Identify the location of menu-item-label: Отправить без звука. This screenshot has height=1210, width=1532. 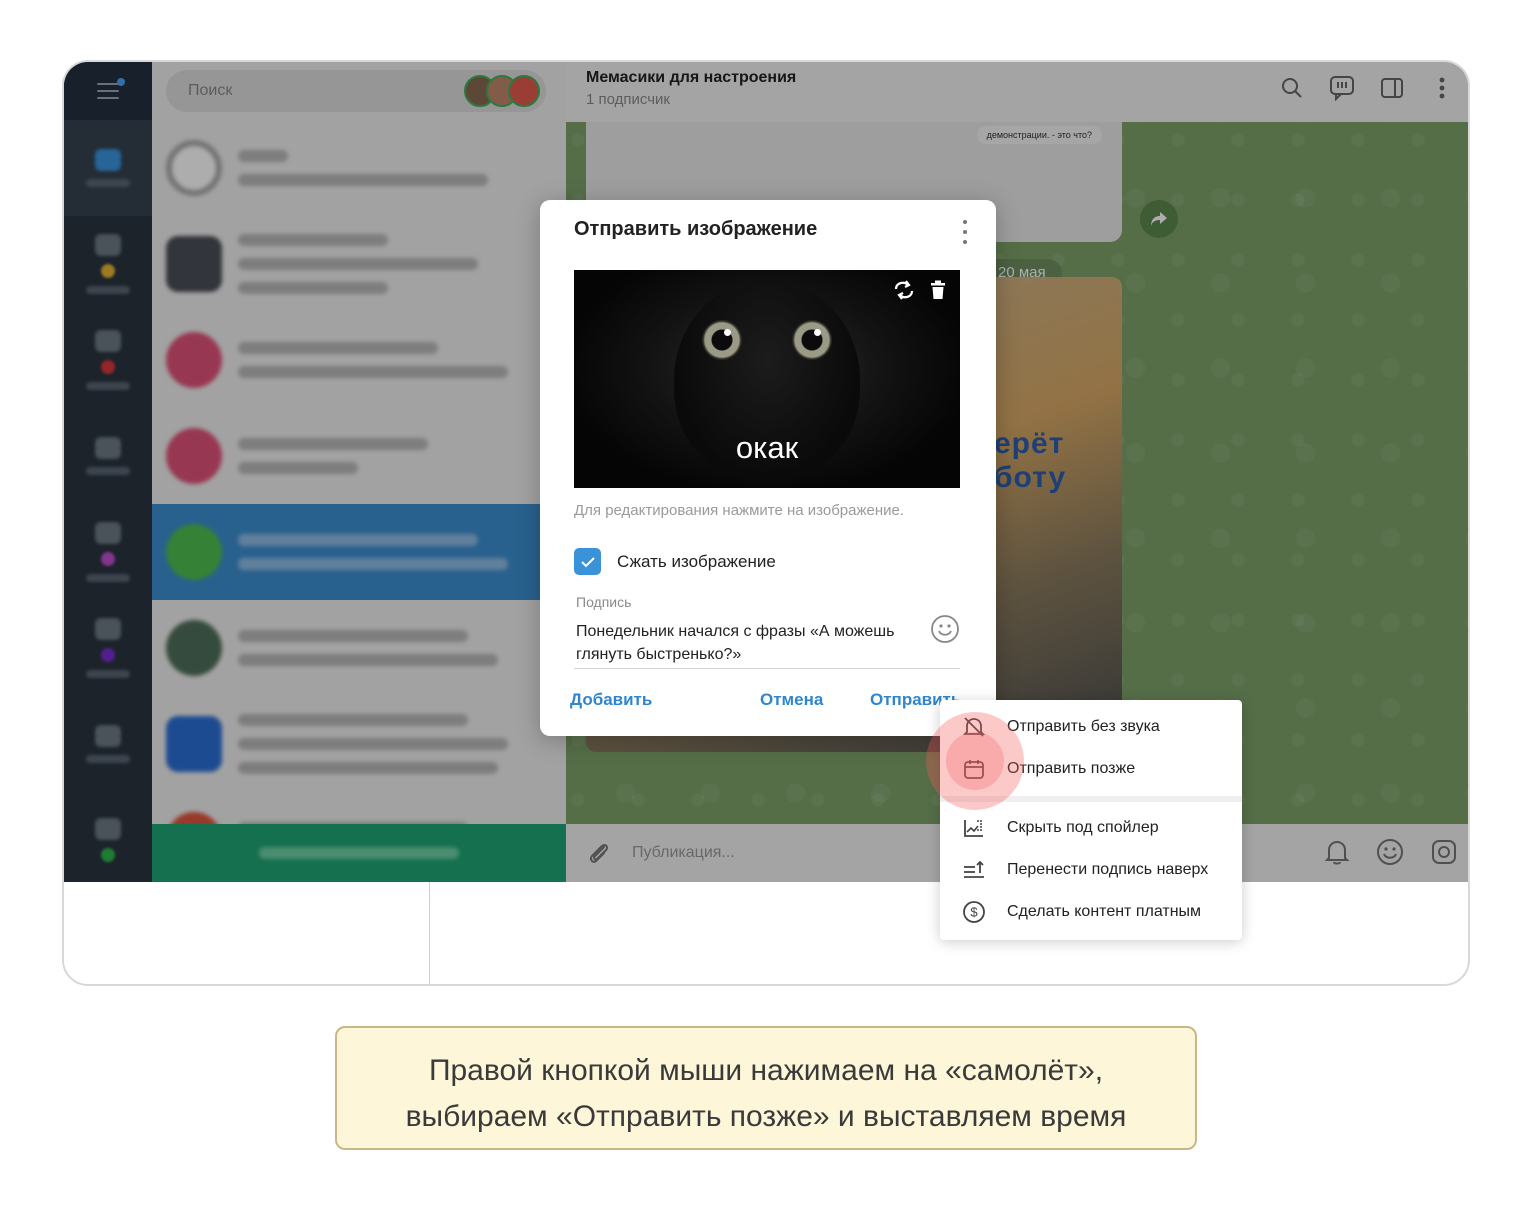
(1083, 726).